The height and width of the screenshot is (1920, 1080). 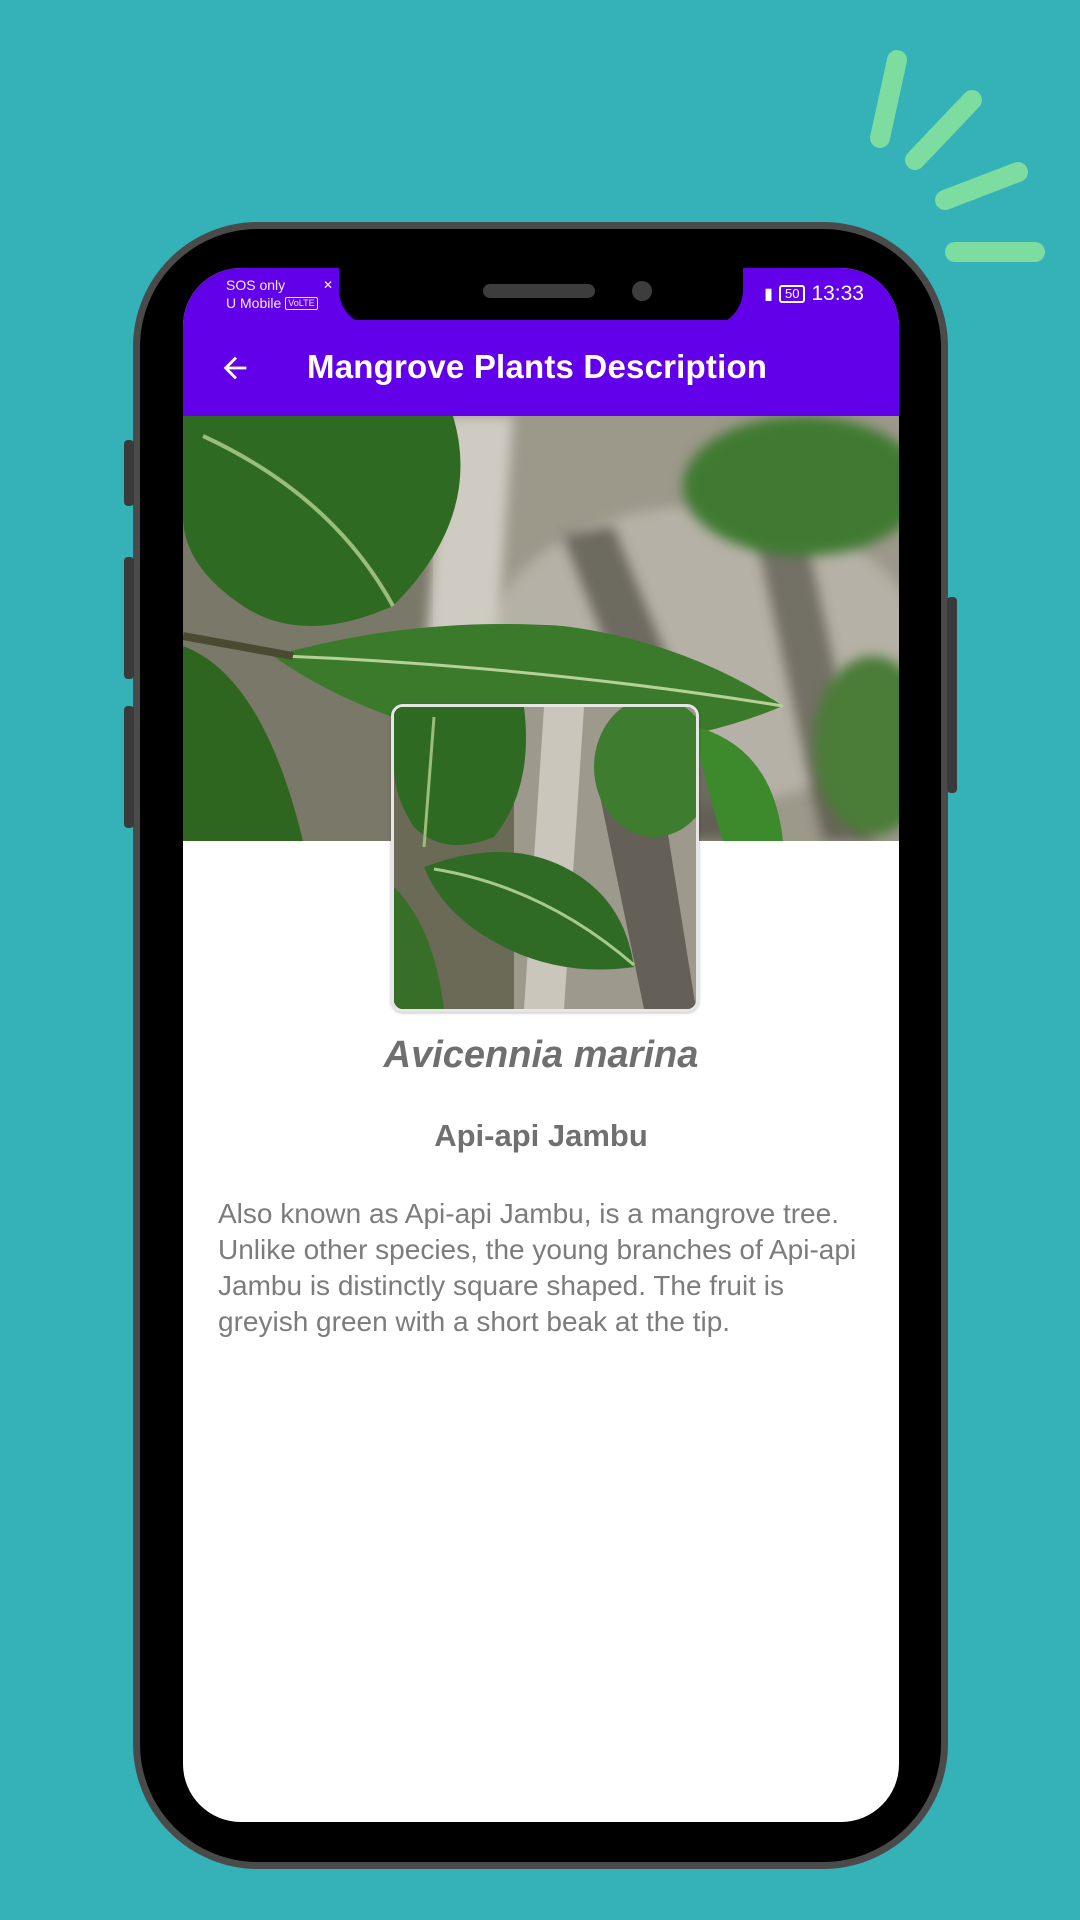 What do you see at coordinates (272, 294) in the screenshot?
I see `carrier-info: SOS only U Mobile VoLTE` at bounding box center [272, 294].